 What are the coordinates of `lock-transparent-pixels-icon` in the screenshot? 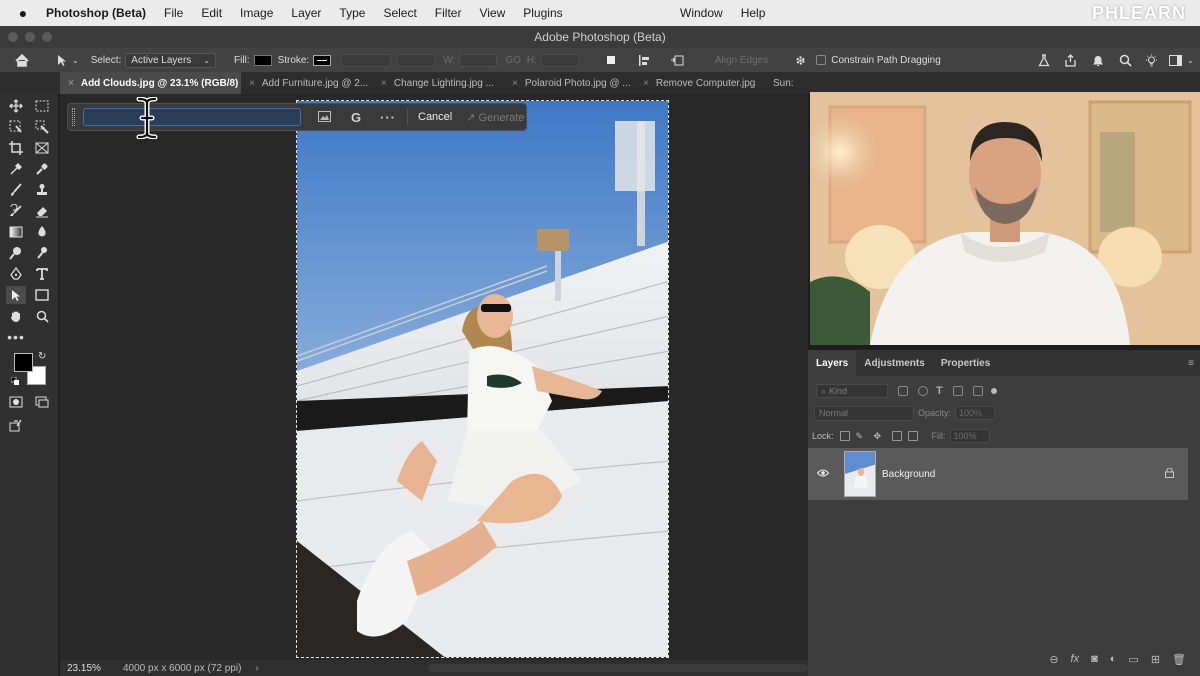 It's located at (844, 436).